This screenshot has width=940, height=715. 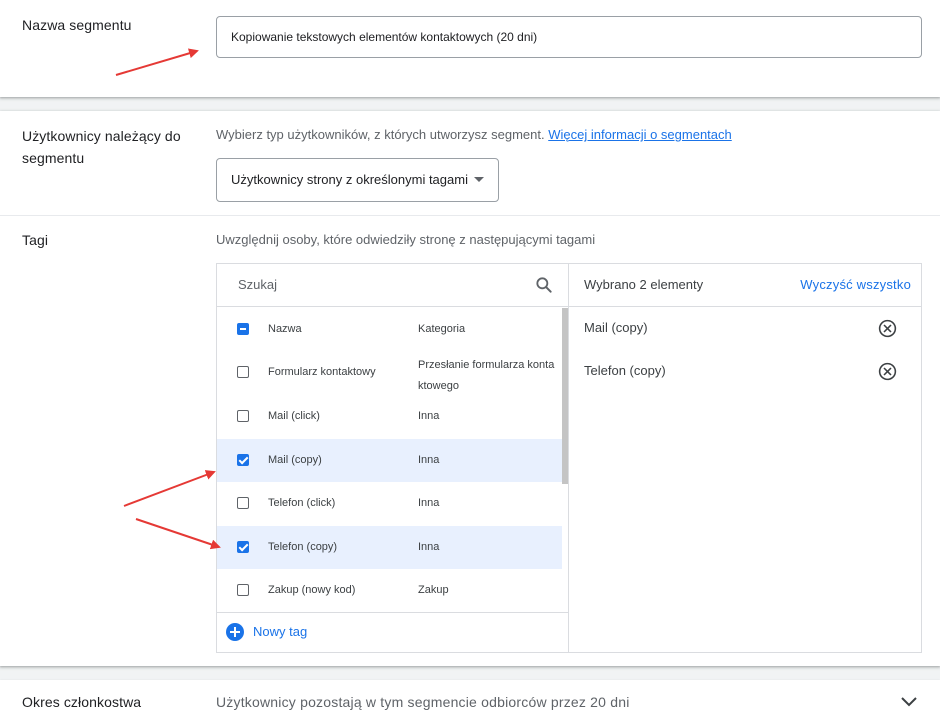 I want to click on table-row: Mail (click) Inna, so click(x=389, y=416).